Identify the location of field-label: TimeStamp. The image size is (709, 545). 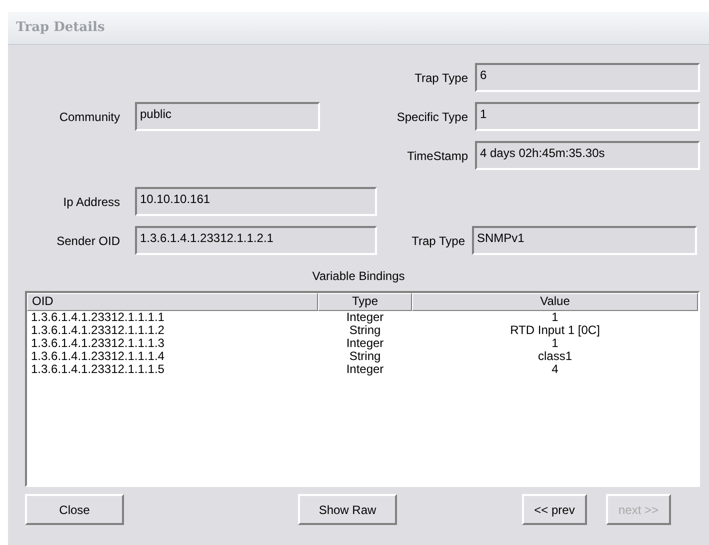
(437, 156).